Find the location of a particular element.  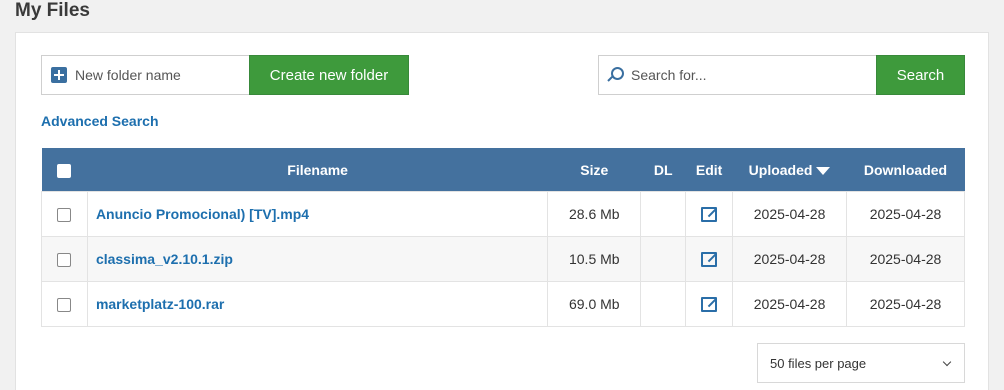

filename-cell: Anuncio Promocional) [TV].mp4 is located at coordinates (317, 214).